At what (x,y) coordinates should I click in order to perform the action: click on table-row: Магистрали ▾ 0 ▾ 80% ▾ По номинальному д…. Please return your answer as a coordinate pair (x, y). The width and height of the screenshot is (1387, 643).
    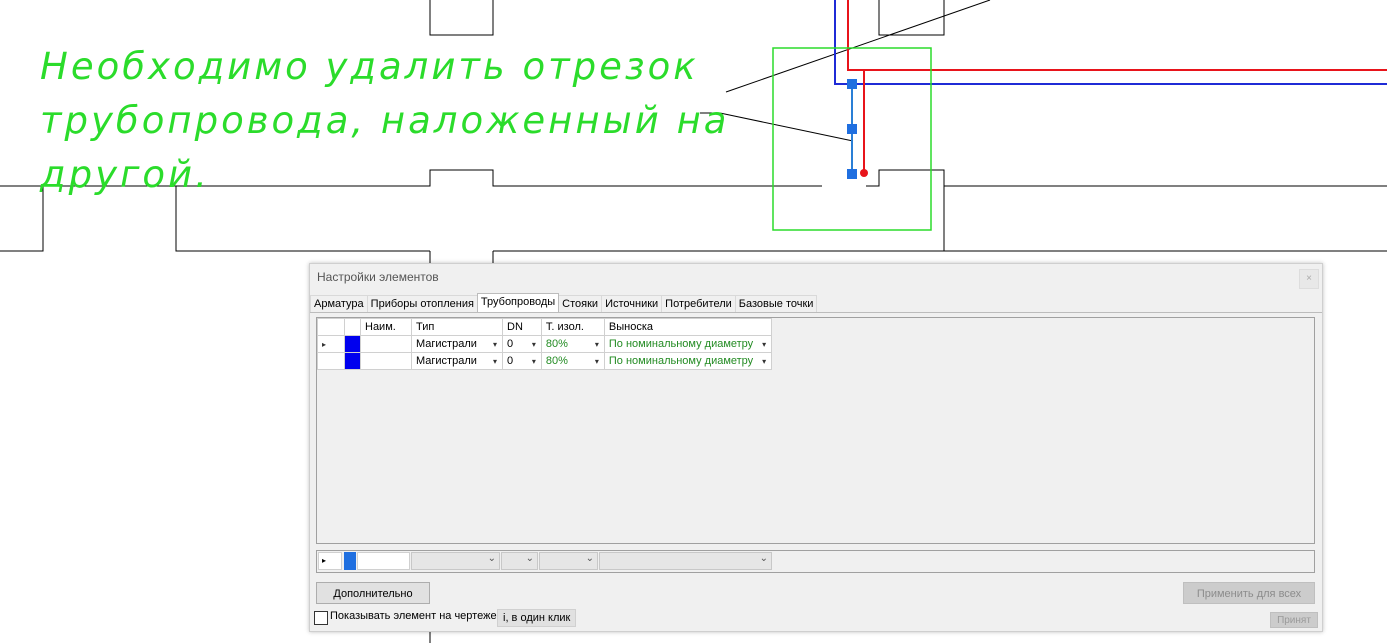
    Looking at the image, I should click on (545, 361).